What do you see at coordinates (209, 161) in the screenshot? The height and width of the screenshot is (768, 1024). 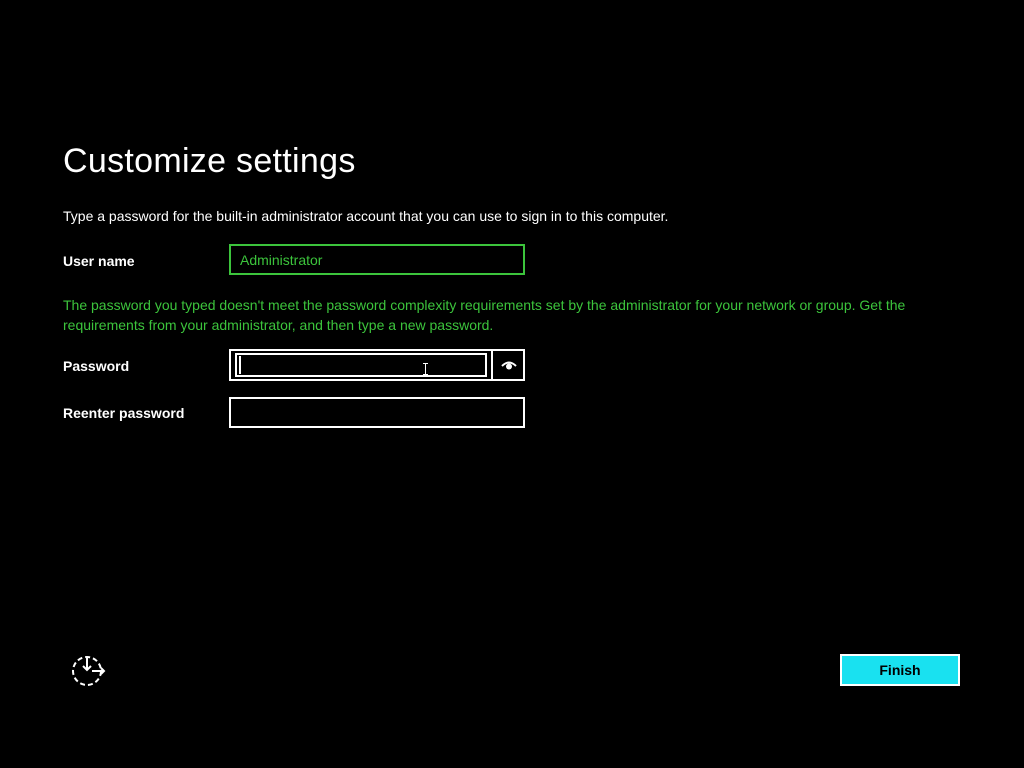 I see `page-title: Customize settings` at bounding box center [209, 161].